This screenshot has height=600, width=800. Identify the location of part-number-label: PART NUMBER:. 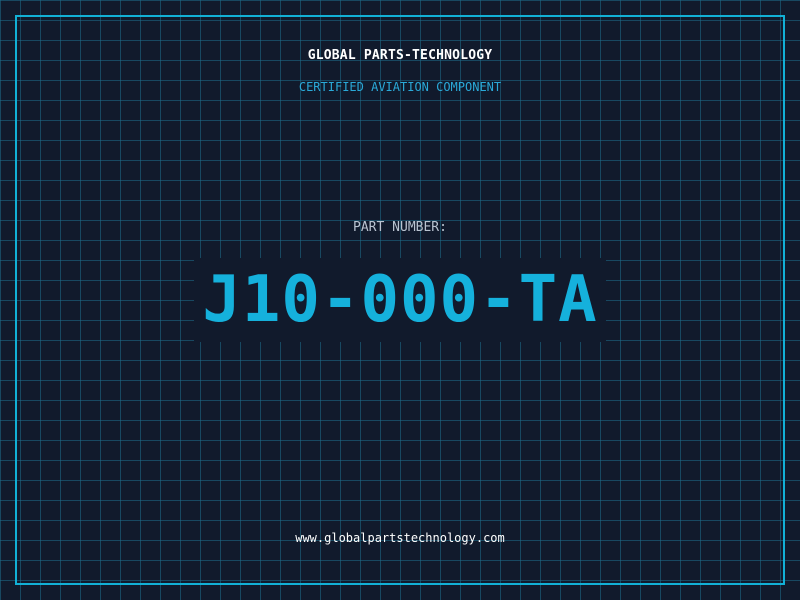
(400, 227).